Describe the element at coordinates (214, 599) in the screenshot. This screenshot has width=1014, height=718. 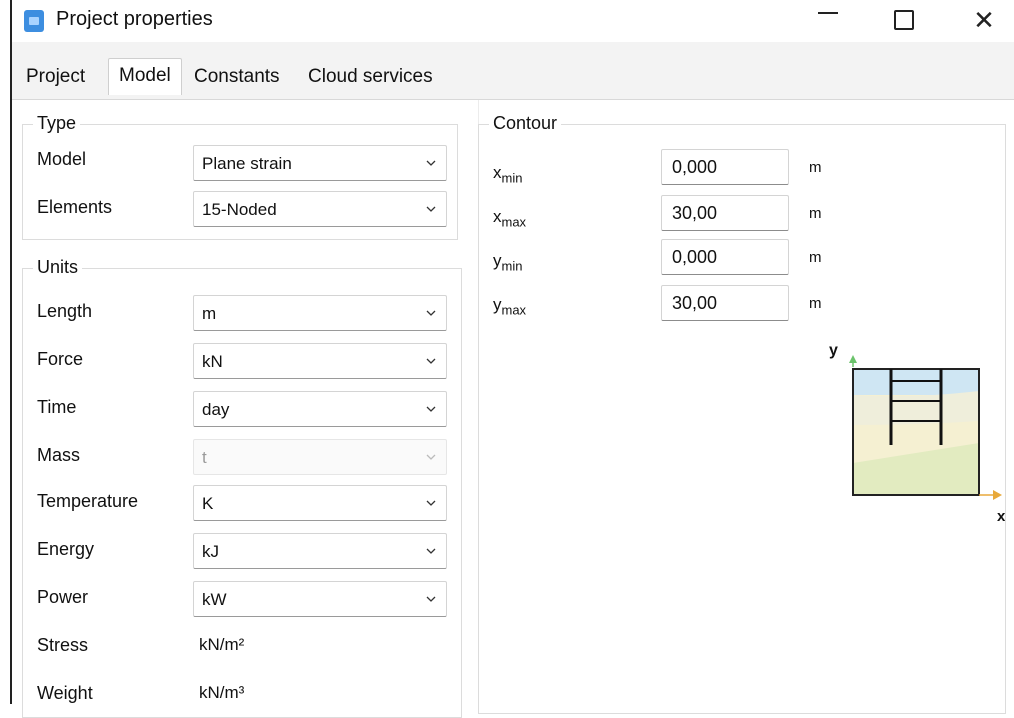
I see `power-select-value: kW` at that location.